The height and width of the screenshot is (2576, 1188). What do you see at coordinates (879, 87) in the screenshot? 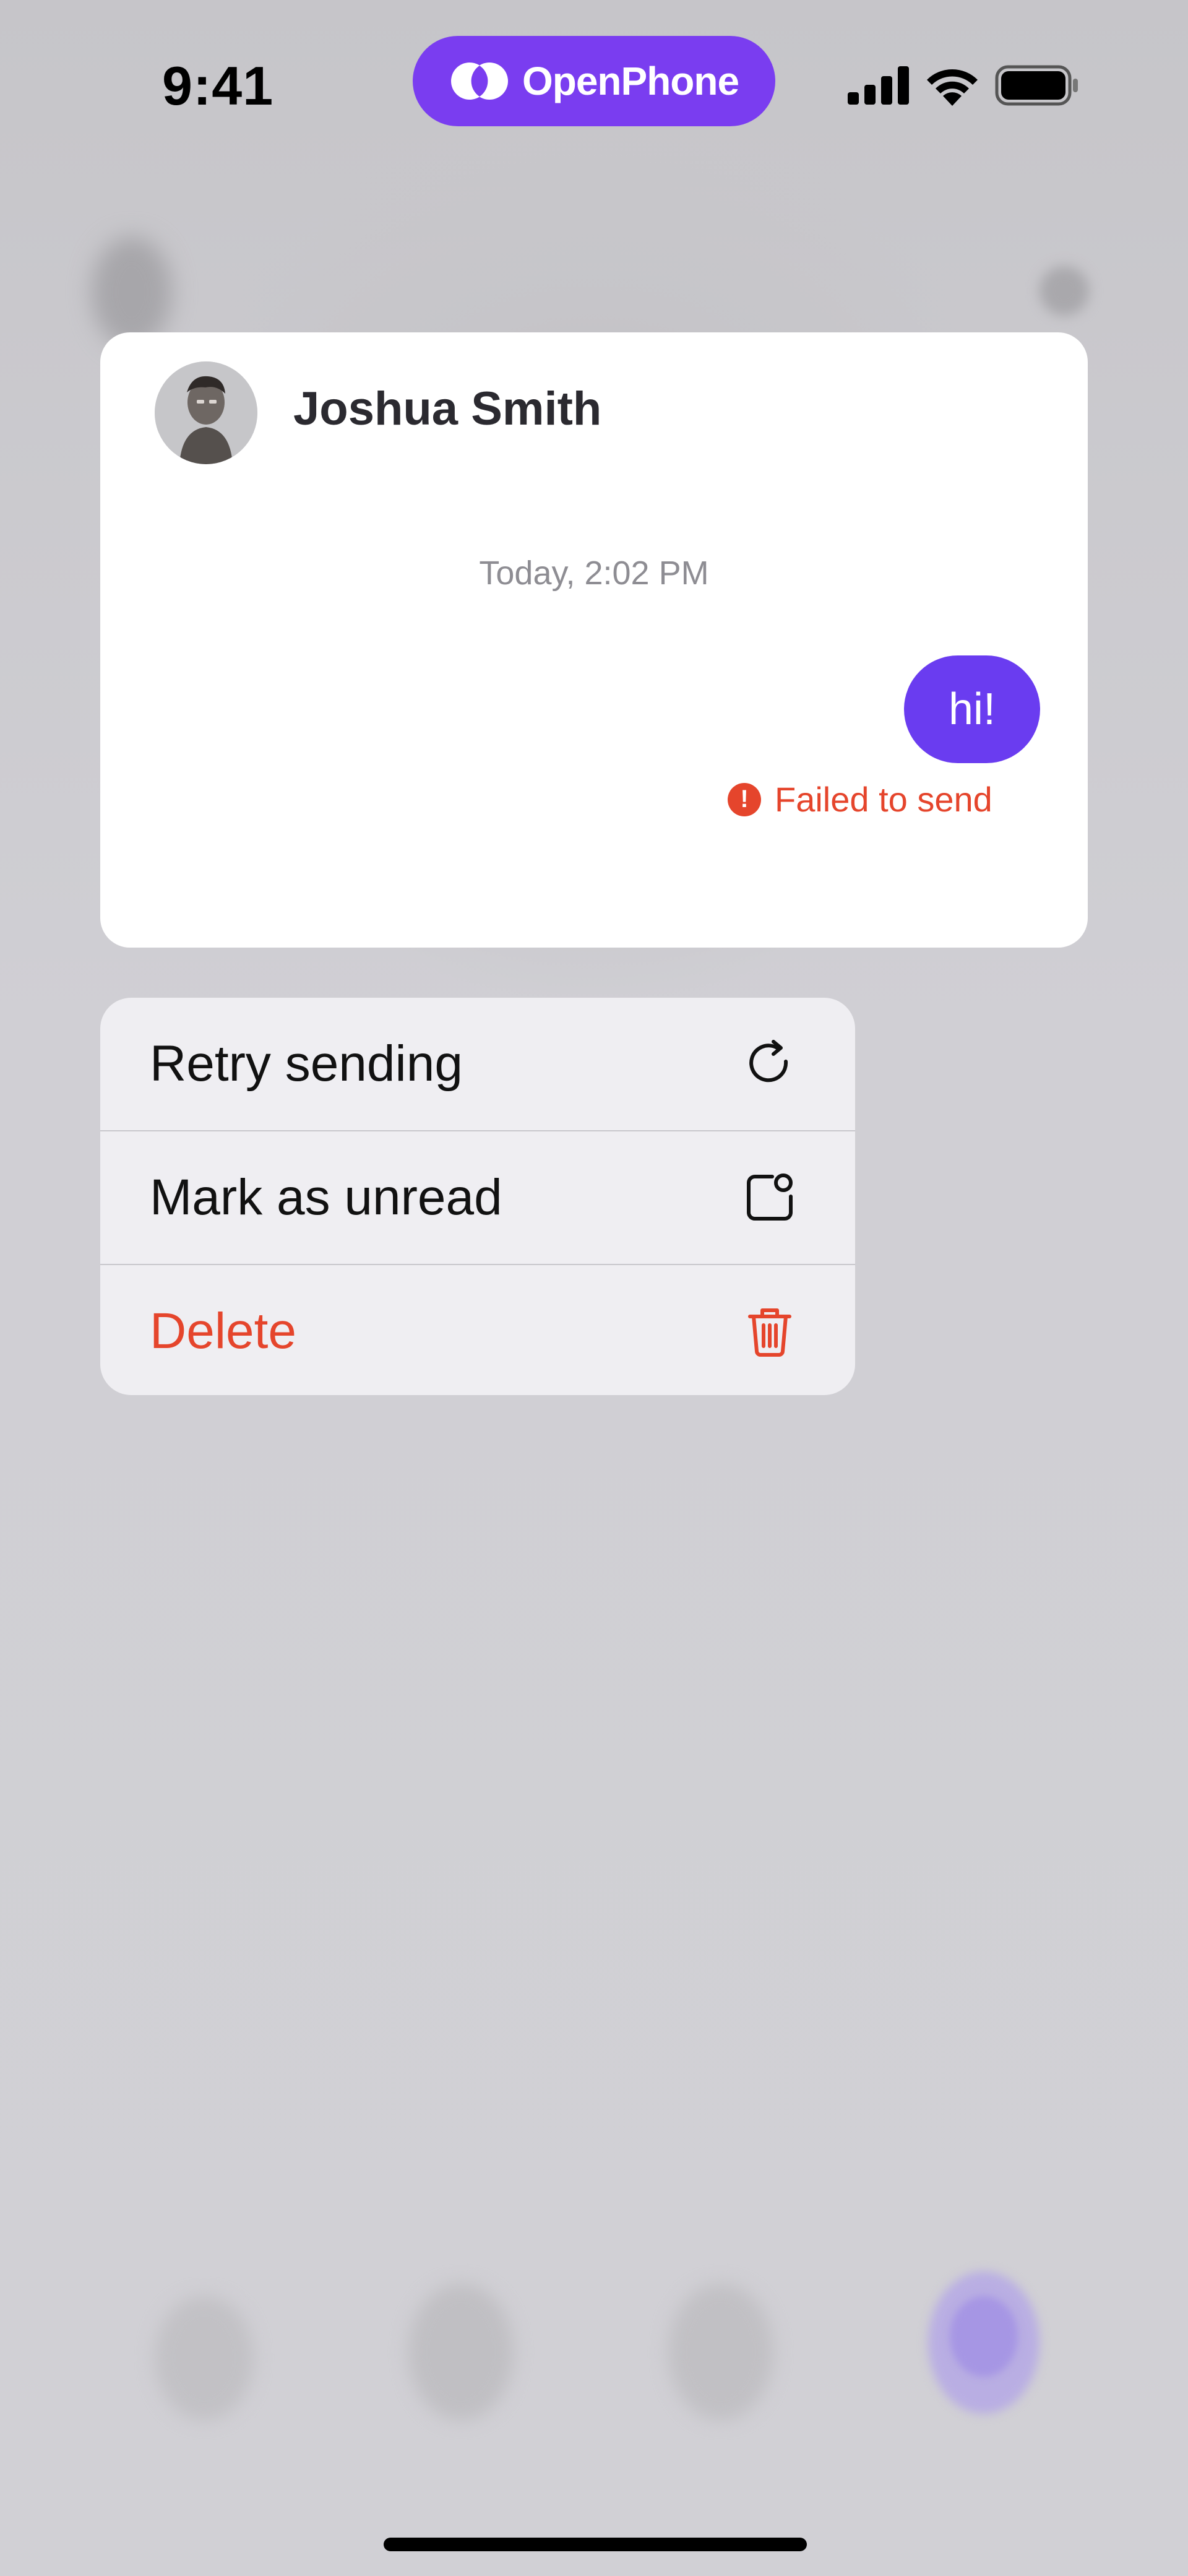
I see `cellular-signal-icon` at bounding box center [879, 87].